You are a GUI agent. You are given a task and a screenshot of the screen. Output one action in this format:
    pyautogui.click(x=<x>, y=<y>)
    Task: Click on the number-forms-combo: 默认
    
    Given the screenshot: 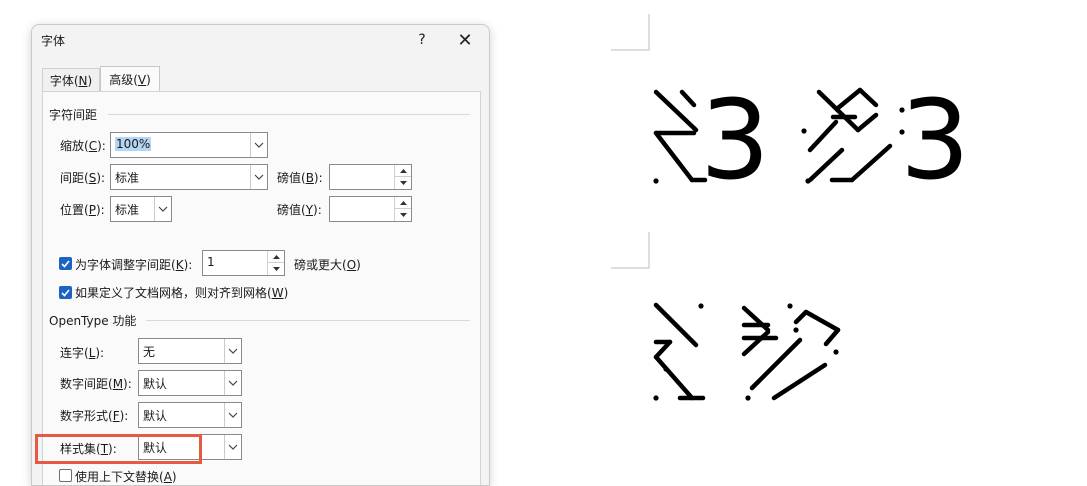 What is the action you would take?
    pyautogui.click(x=190, y=415)
    